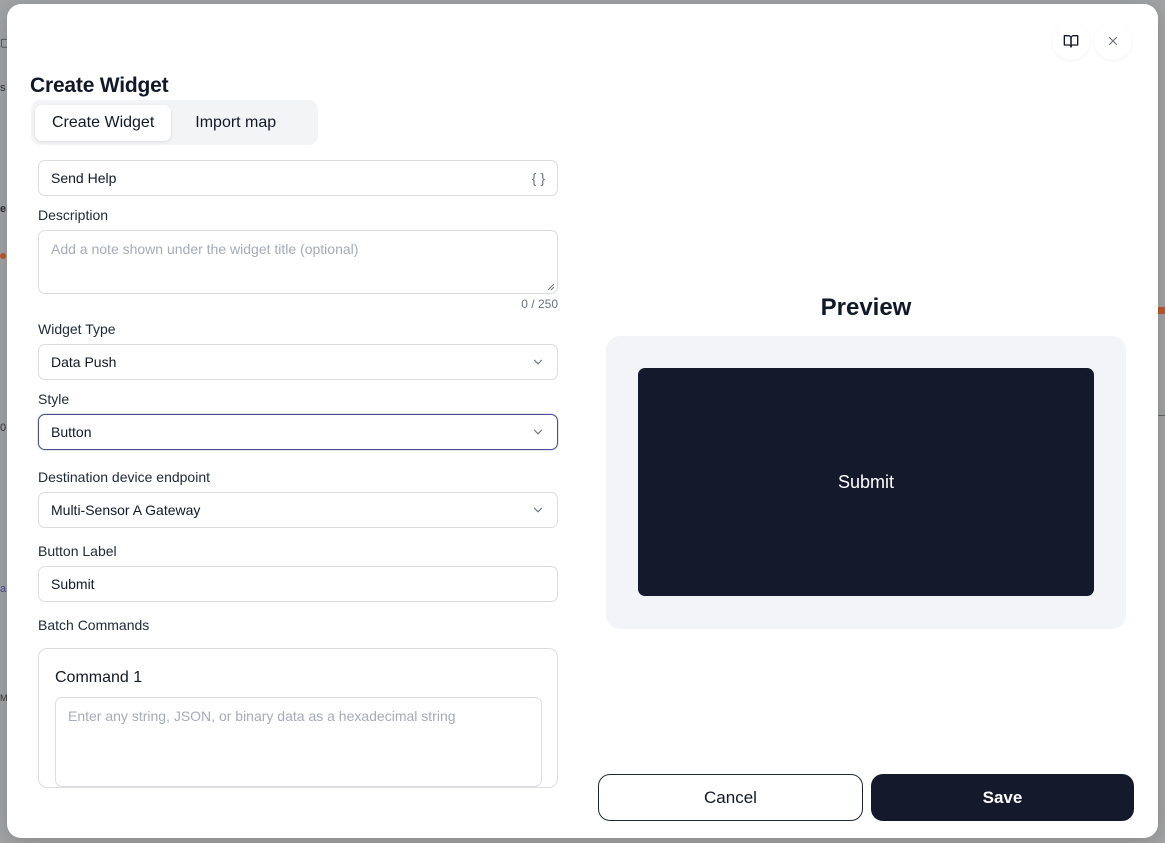 The image size is (1165, 843). I want to click on description-counter: 0 / 250, so click(539, 304).